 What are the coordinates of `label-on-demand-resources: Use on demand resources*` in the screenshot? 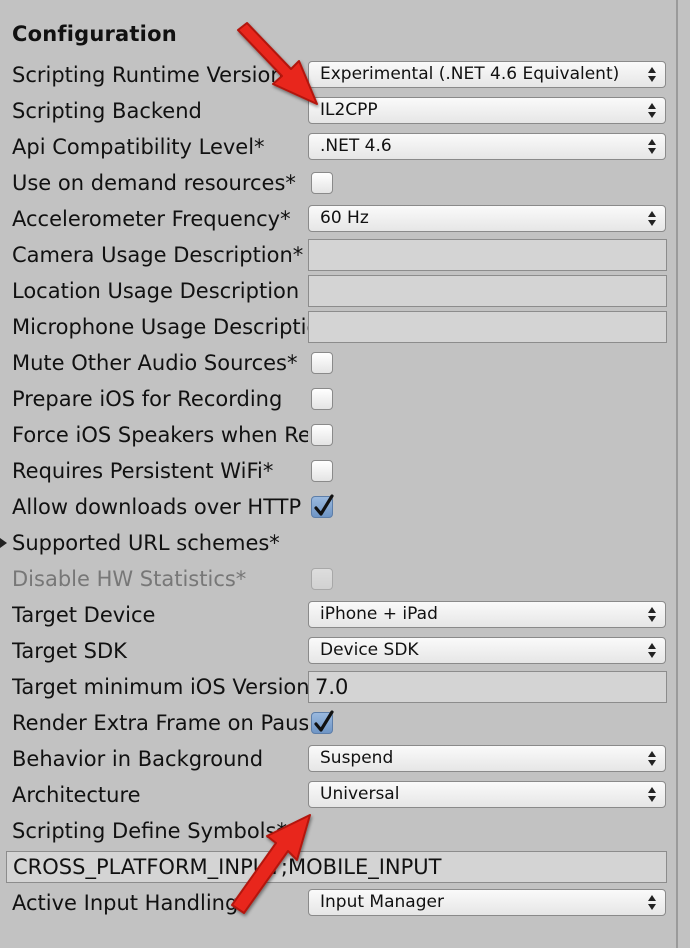 It's located at (154, 183).